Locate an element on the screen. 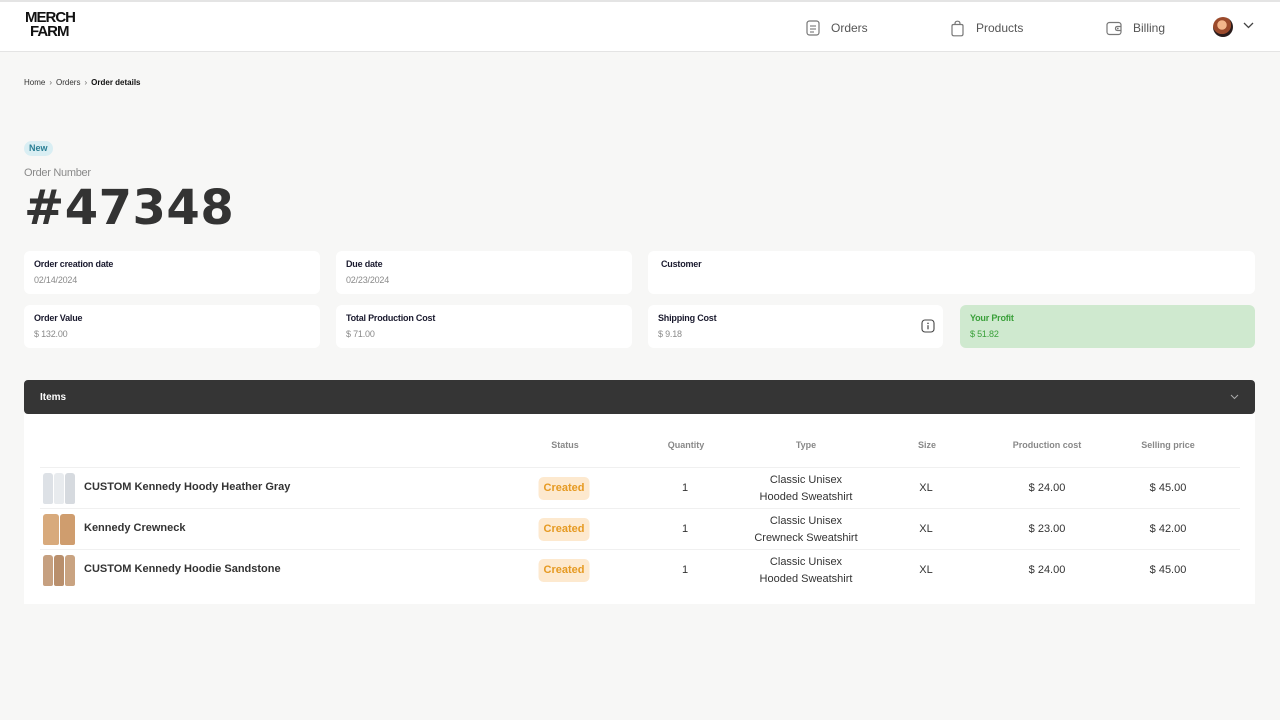 Image resolution: width=1280 pixels, height=720 pixels. order-value-card: Order Value $ 132.00 is located at coordinates (172, 326).